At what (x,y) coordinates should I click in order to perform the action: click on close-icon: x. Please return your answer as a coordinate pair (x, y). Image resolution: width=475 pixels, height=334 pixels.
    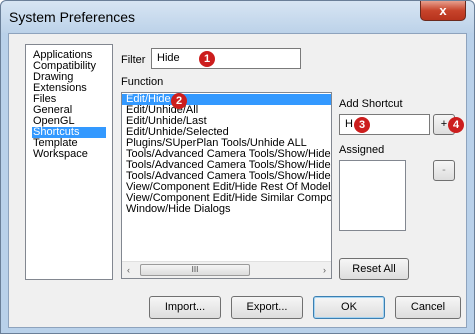
    Looking at the image, I should click on (443, 10).